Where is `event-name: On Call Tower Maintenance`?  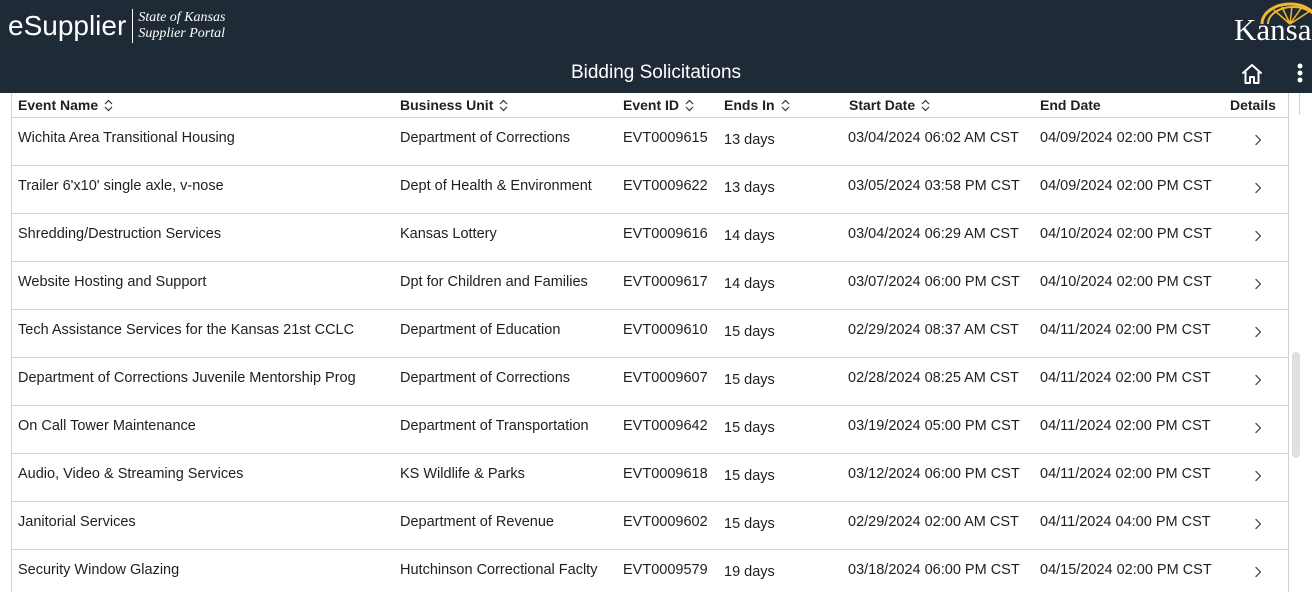 event-name: On Call Tower Maintenance is located at coordinates (107, 426).